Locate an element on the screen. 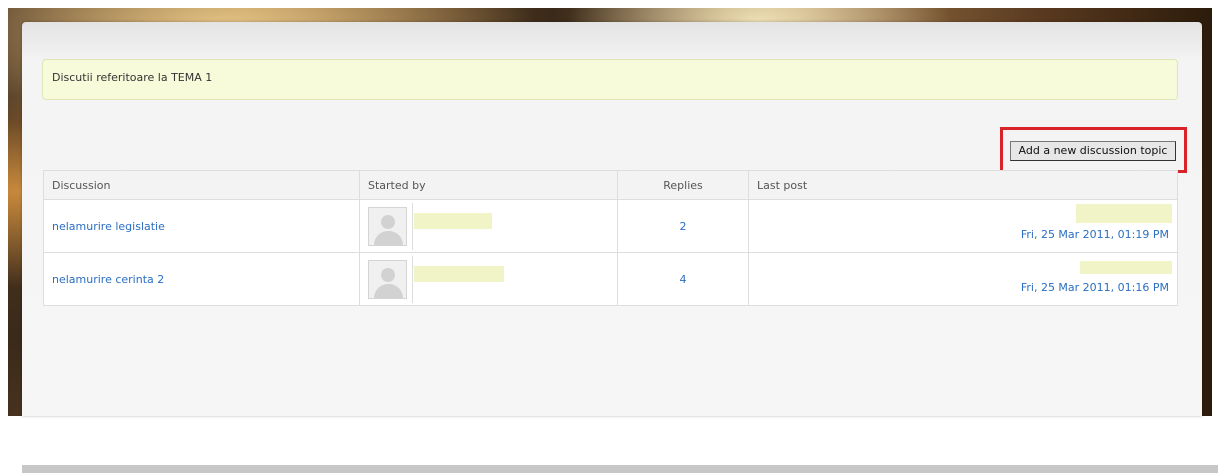 The height and width of the screenshot is (473, 1218). discussion-cell: nelamurire cerinta 2 is located at coordinates (201, 279).